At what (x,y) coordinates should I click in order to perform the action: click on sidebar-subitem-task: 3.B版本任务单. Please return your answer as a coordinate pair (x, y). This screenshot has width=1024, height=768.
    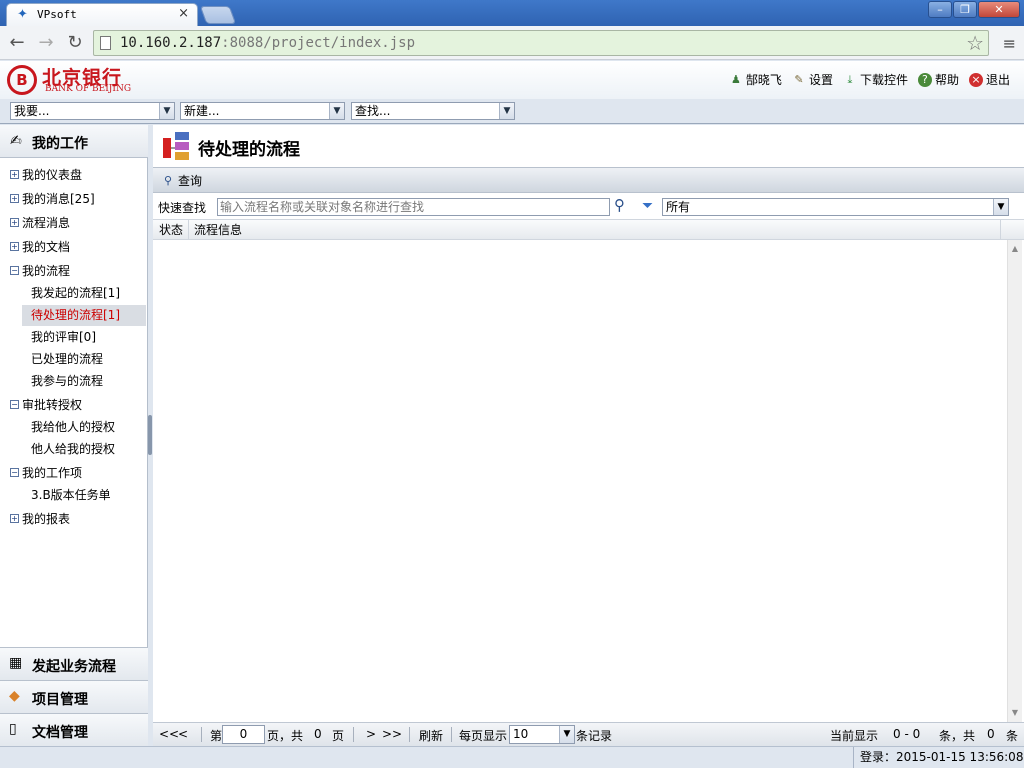
    Looking at the image, I should click on (84, 495).